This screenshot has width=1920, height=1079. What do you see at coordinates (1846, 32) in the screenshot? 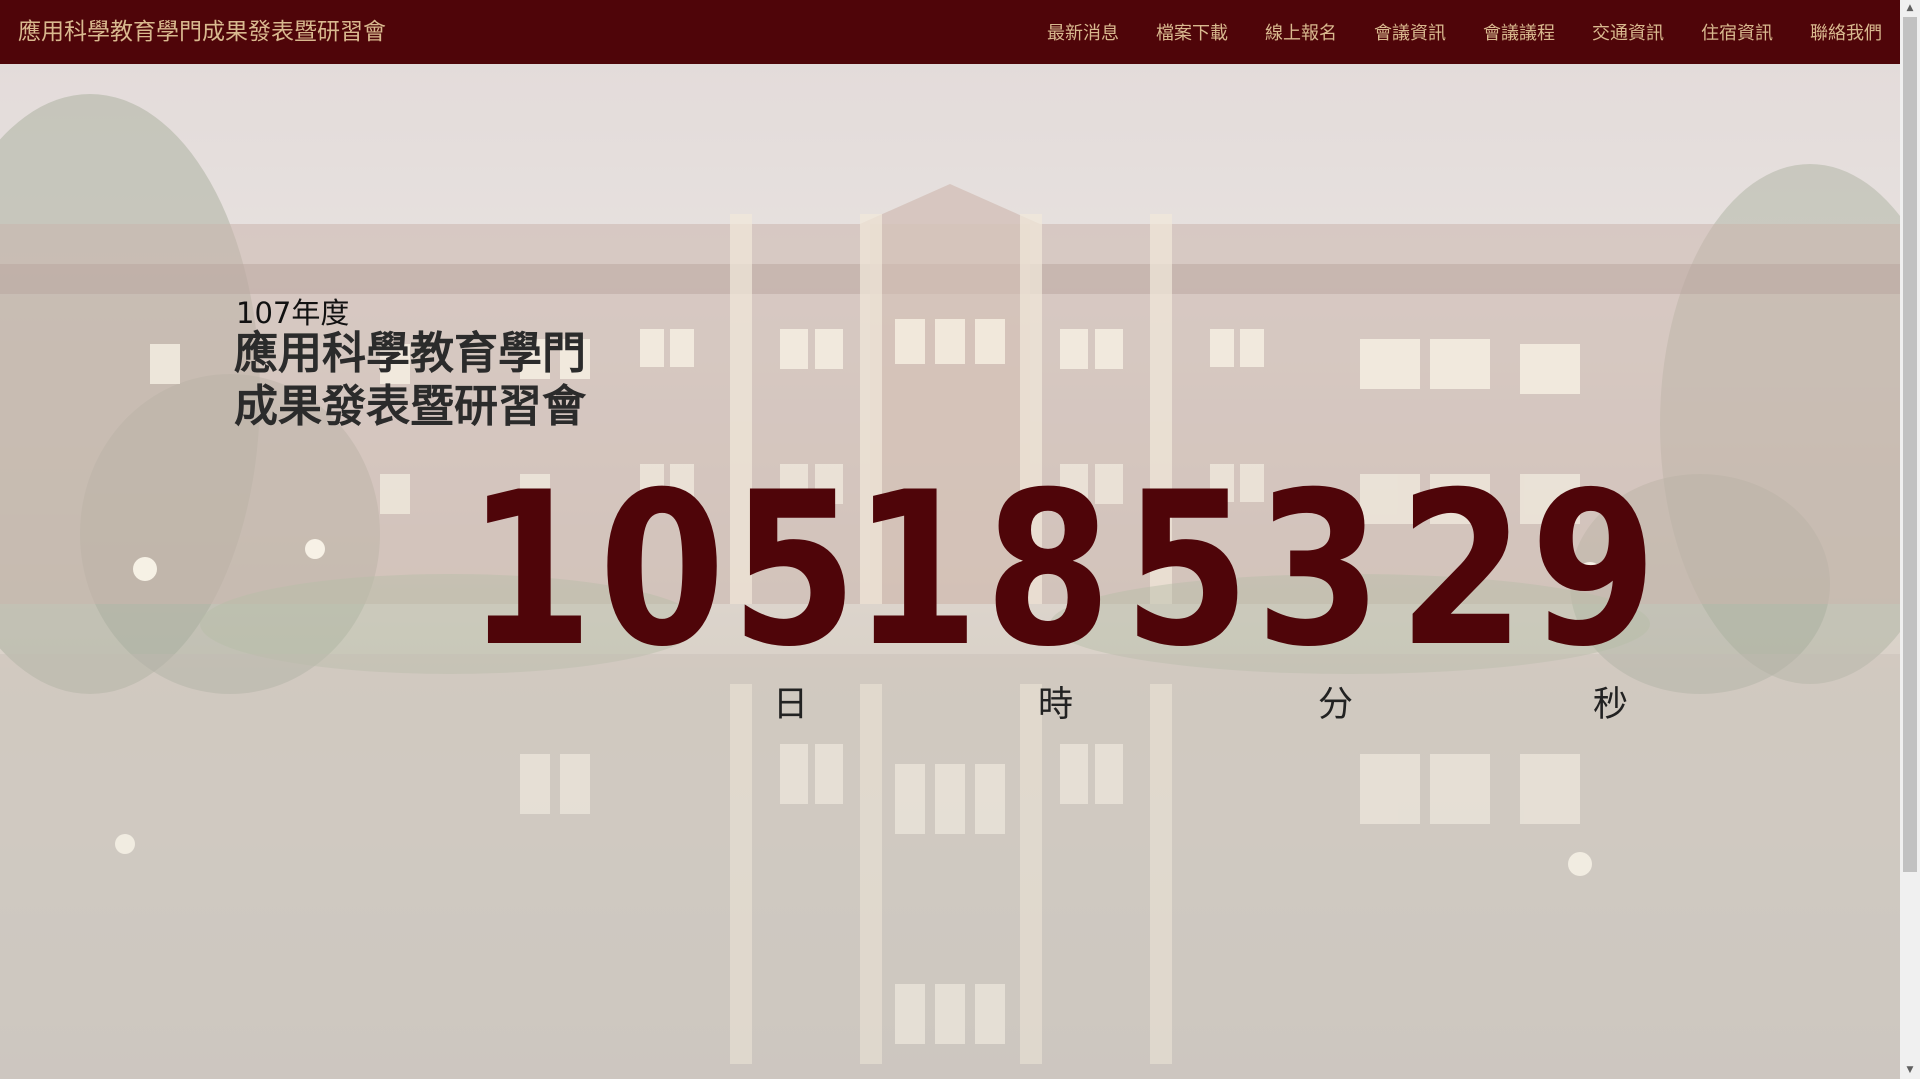
I see `nav-item-contact: 聯絡我們` at bounding box center [1846, 32].